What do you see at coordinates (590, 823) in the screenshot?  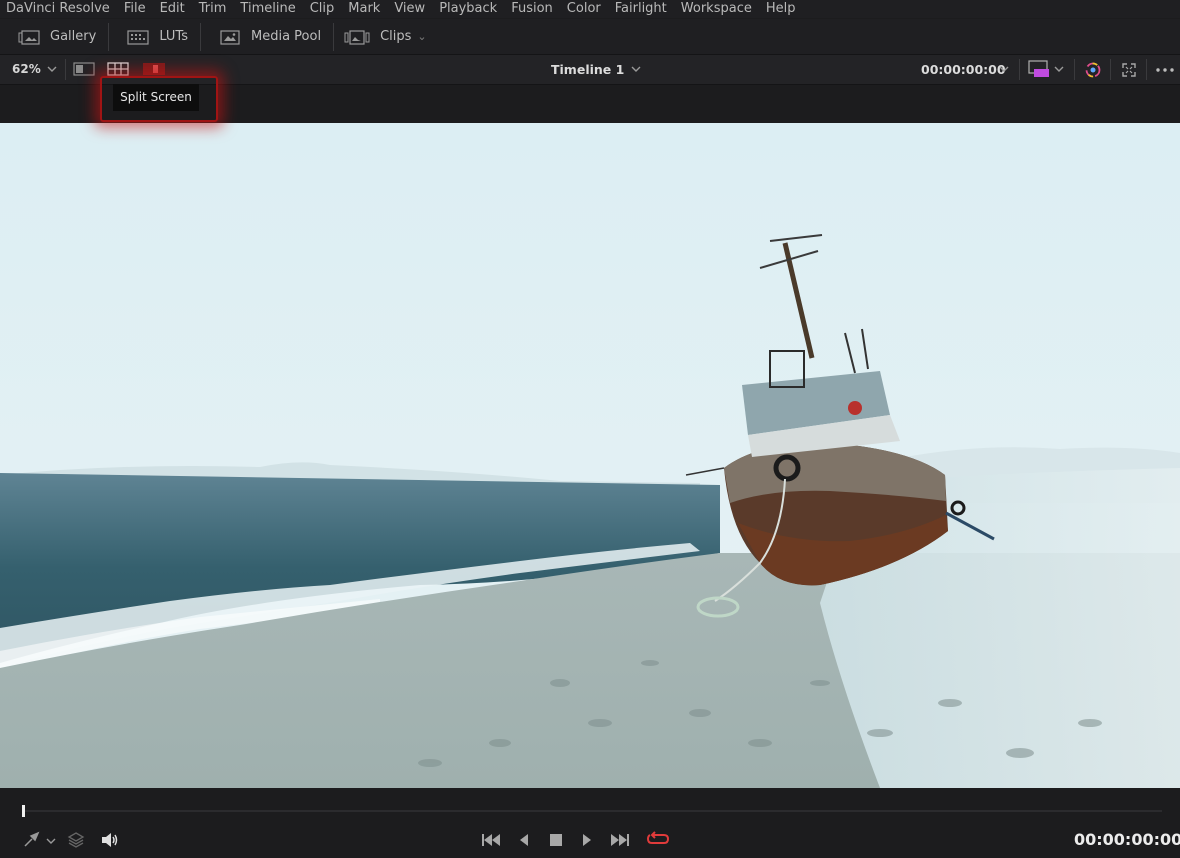 I see `transport-bar: 00:00:00:00` at bounding box center [590, 823].